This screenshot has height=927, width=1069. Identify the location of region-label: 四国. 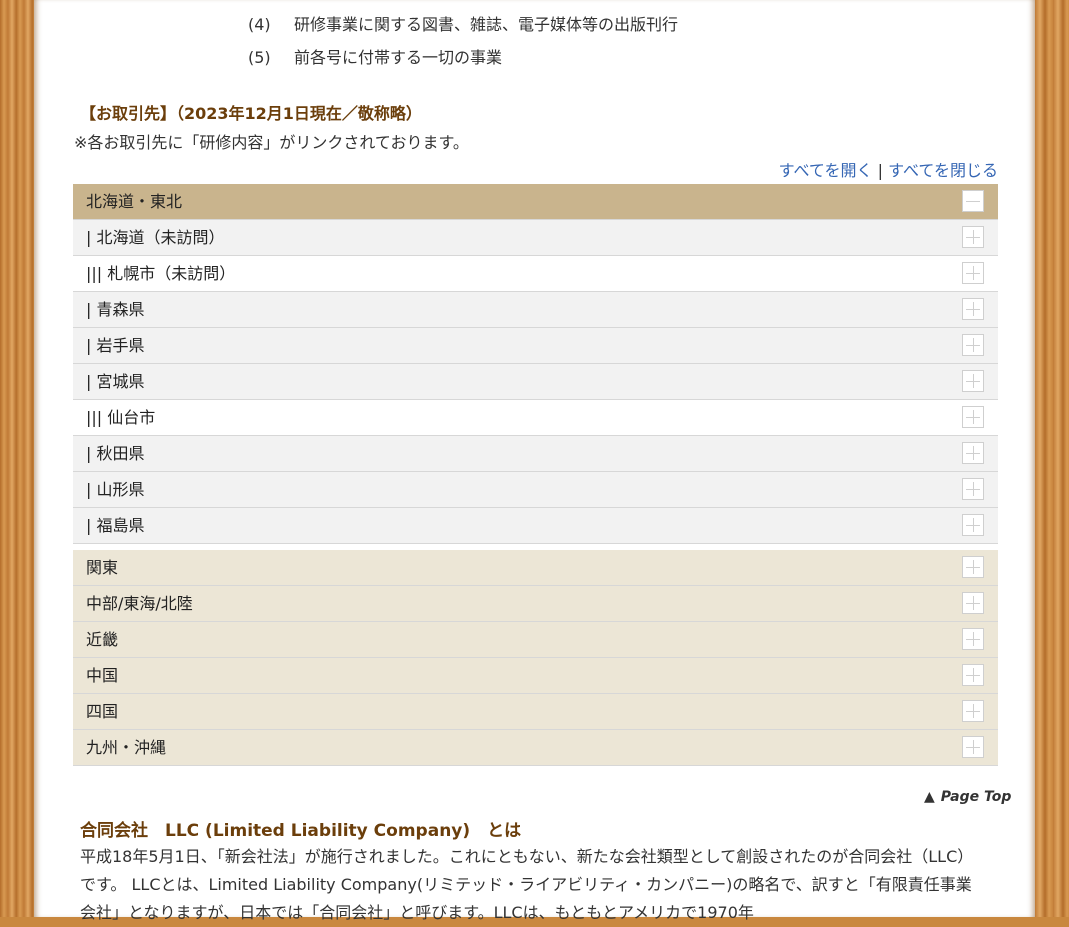
(102, 711).